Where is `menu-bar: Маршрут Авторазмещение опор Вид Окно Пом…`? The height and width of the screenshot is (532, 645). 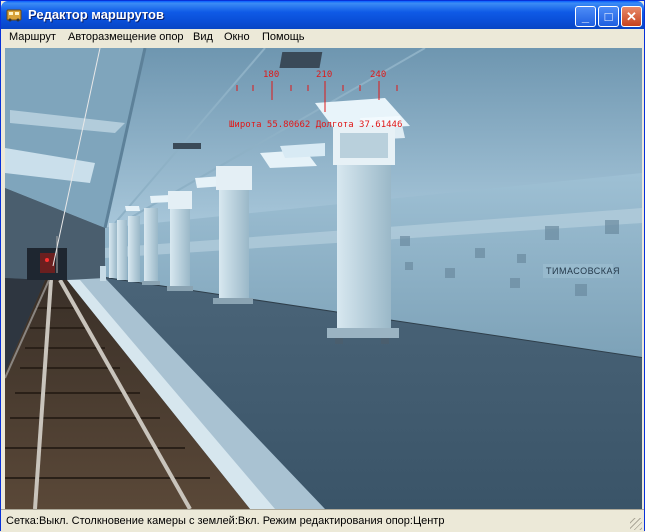 menu-bar: Маршрут Авторазмещение опор Вид Окно Пом… is located at coordinates (322, 38).